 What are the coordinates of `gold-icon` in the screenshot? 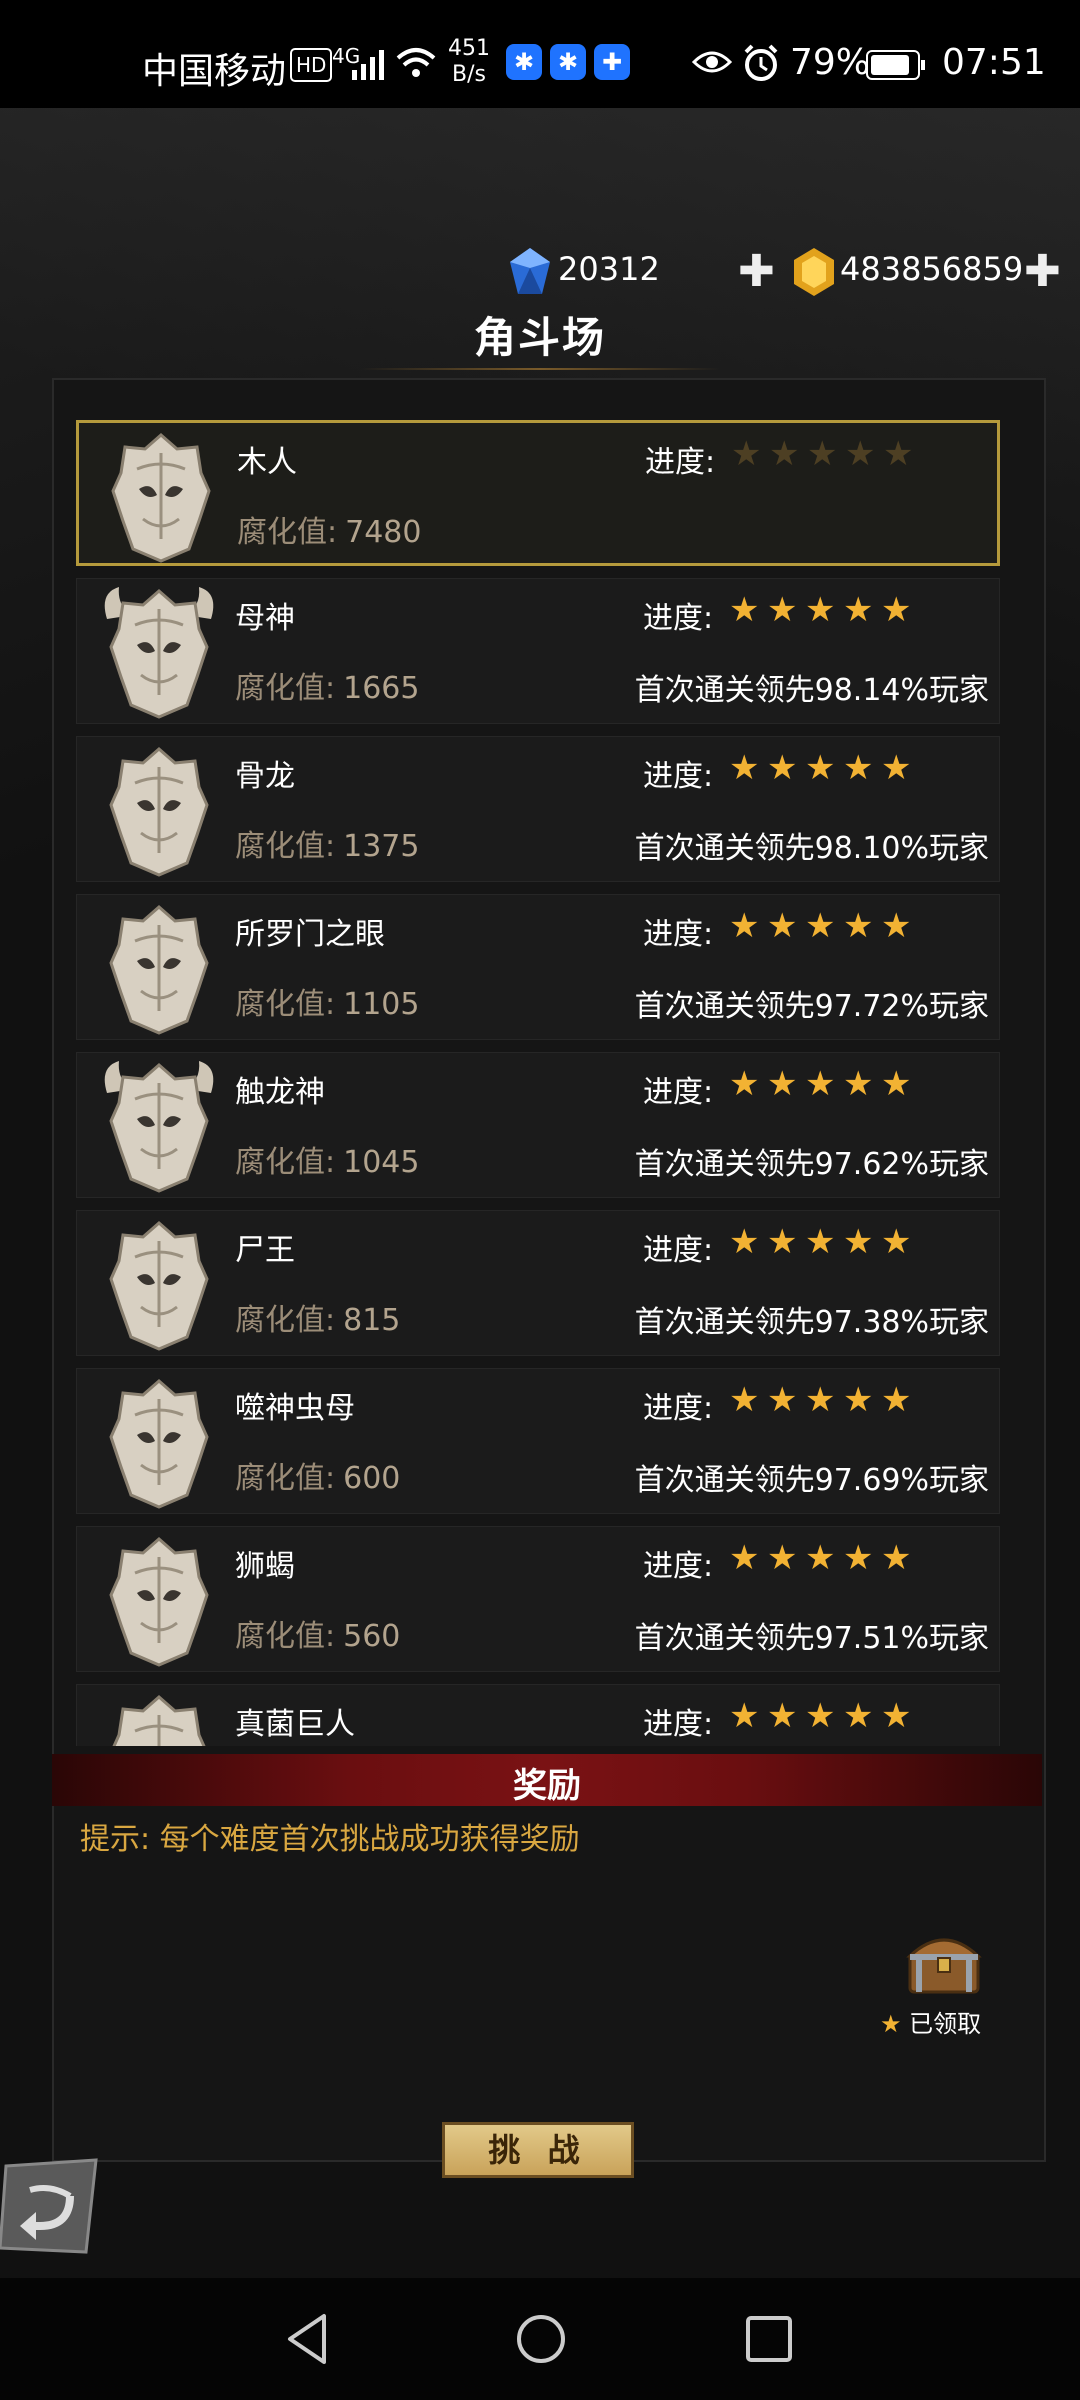 It's located at (814, 272).